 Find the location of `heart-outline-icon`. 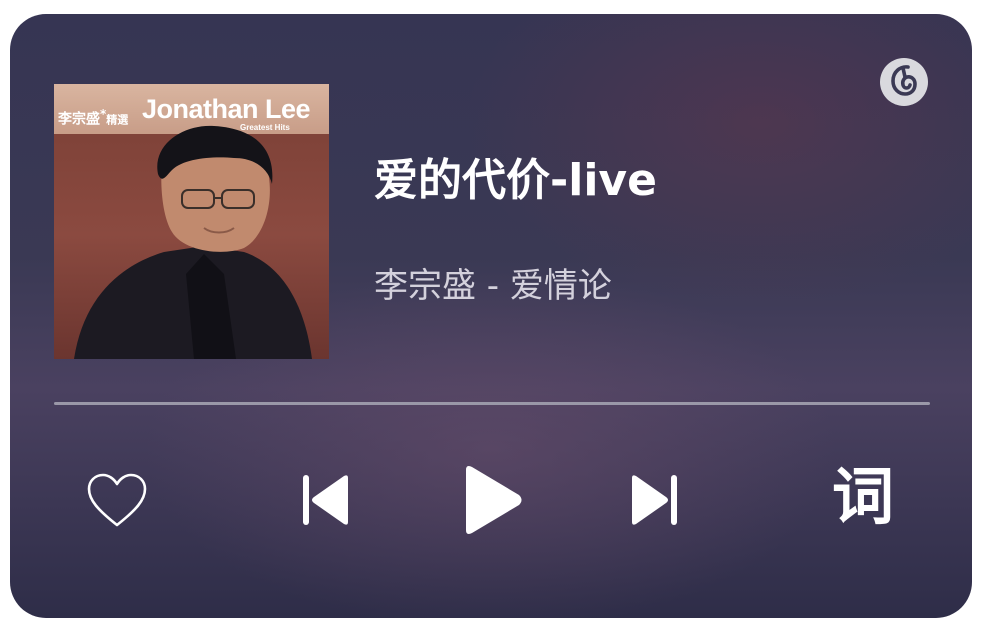

heart-outline-icon is located at coordinates (117, 501).